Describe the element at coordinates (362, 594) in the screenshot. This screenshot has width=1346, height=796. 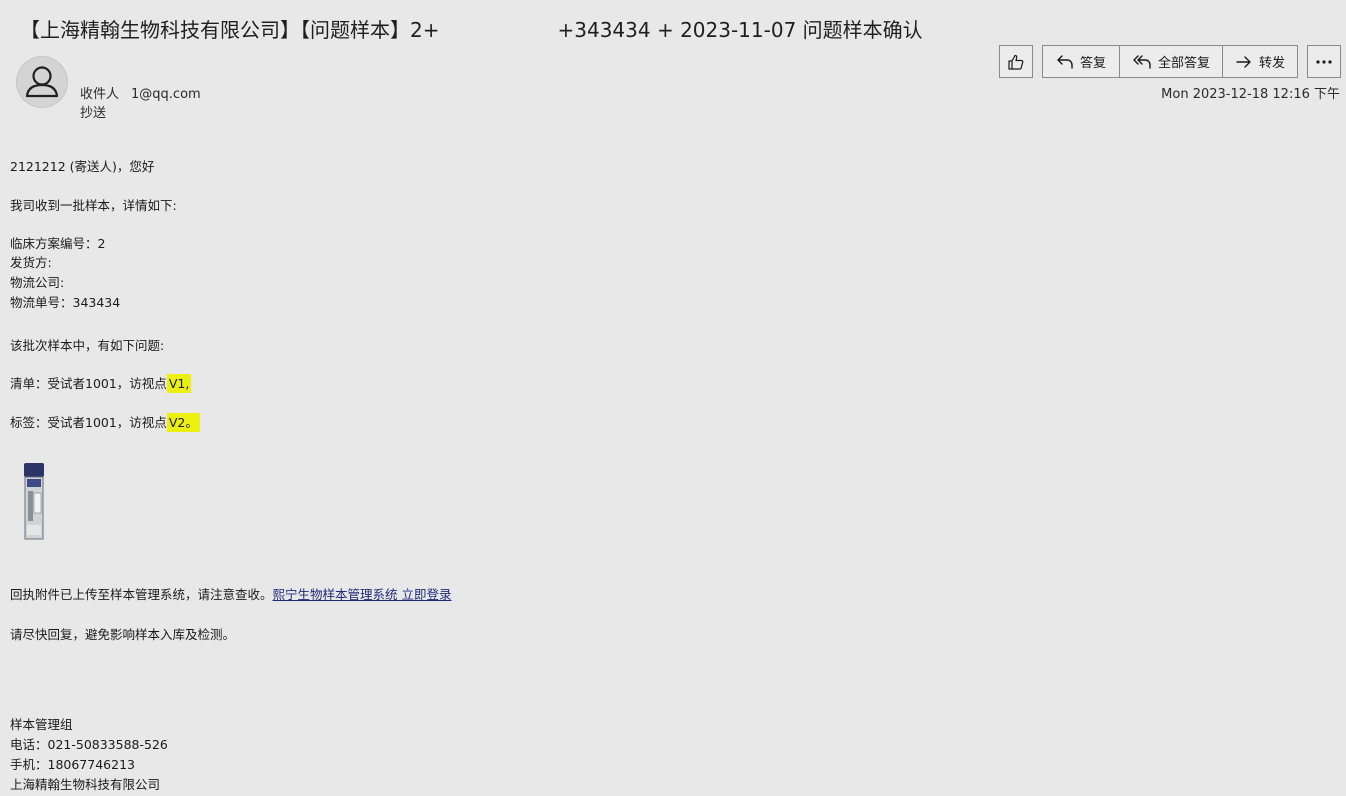
I see `sample-system-login-link: 熙宁生物样本管理系统 立即登录` at that location.